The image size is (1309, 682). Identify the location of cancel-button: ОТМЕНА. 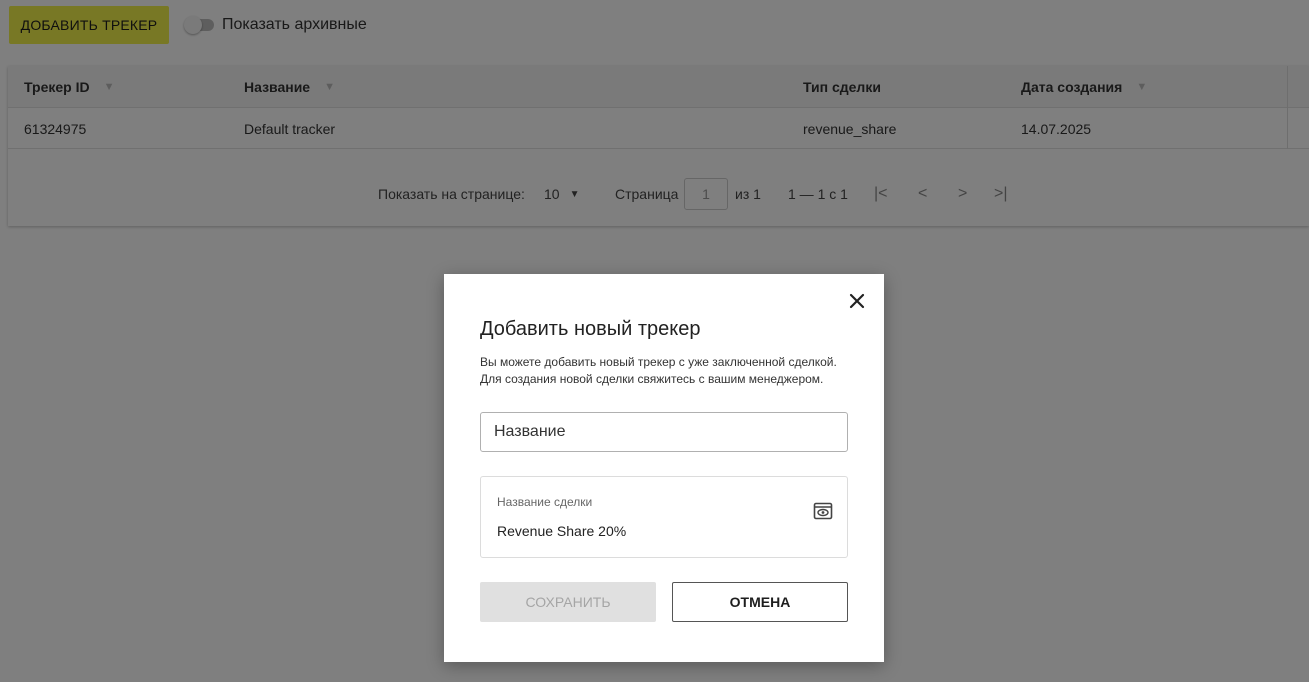
(760, 602).